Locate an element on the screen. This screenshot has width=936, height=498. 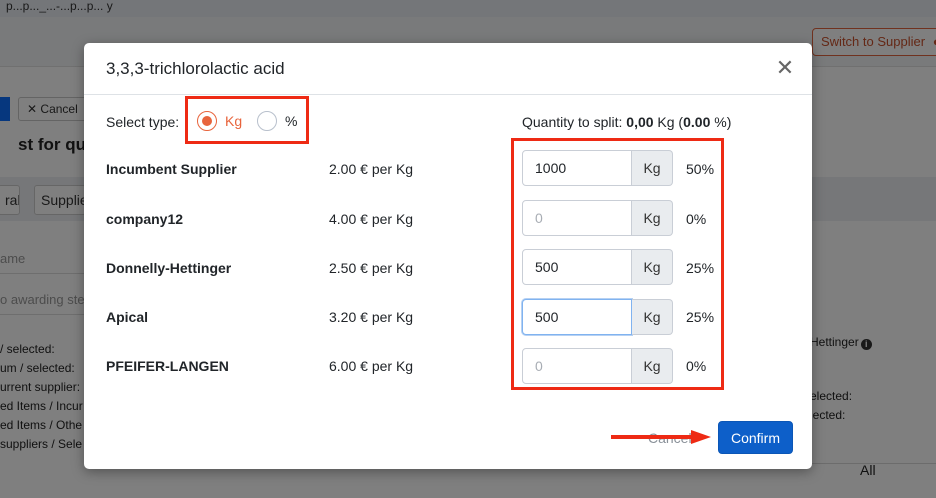
supplier-price: 2.50 € per Kg is located at coordinates (371, 268).